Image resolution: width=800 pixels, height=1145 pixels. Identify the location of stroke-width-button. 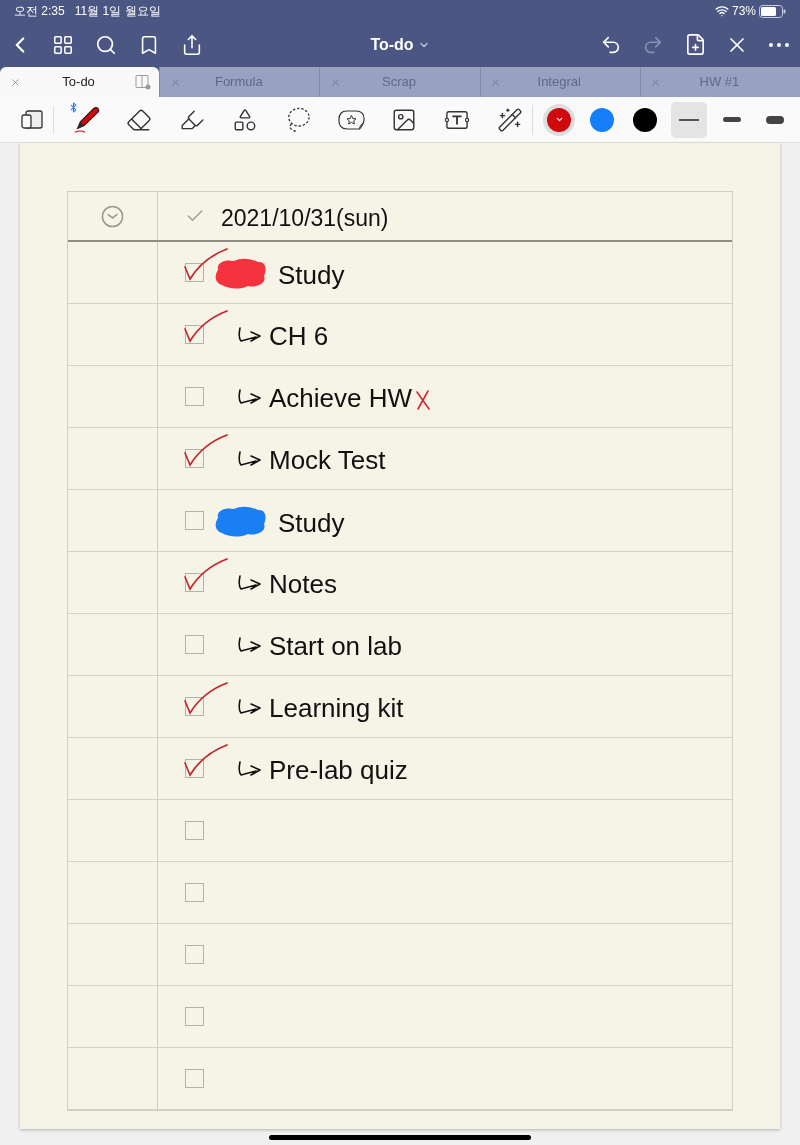
(689, 119).